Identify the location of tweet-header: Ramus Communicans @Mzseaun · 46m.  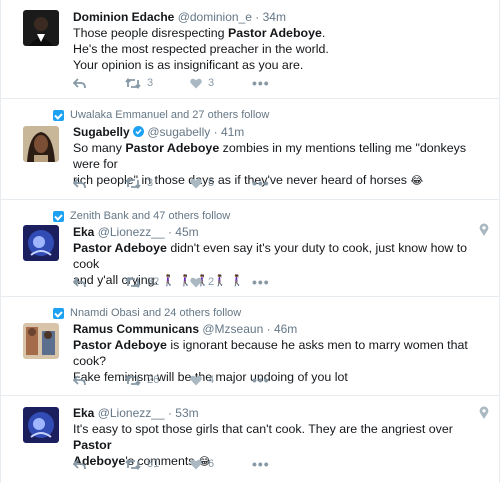
(185, 329).